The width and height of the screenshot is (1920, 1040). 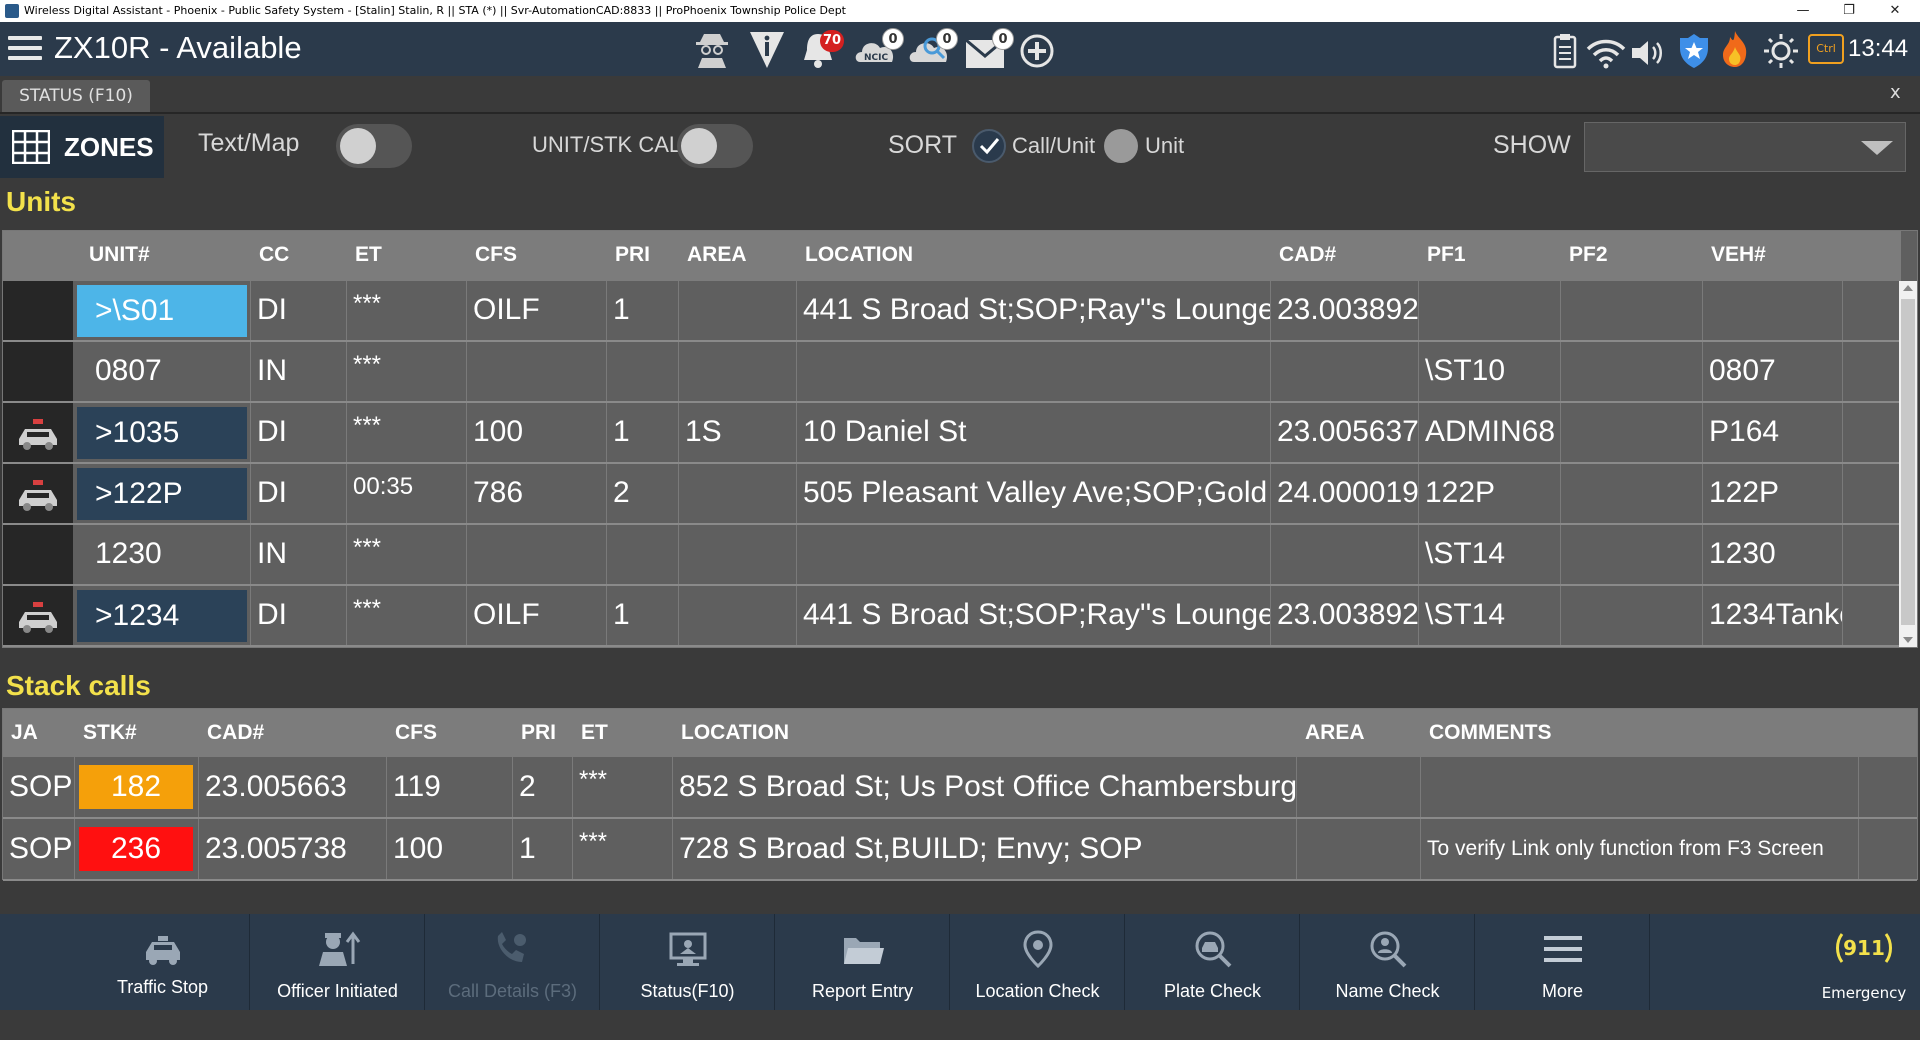 I want to click on add-circle-icon, so click(x=1037, y=51).